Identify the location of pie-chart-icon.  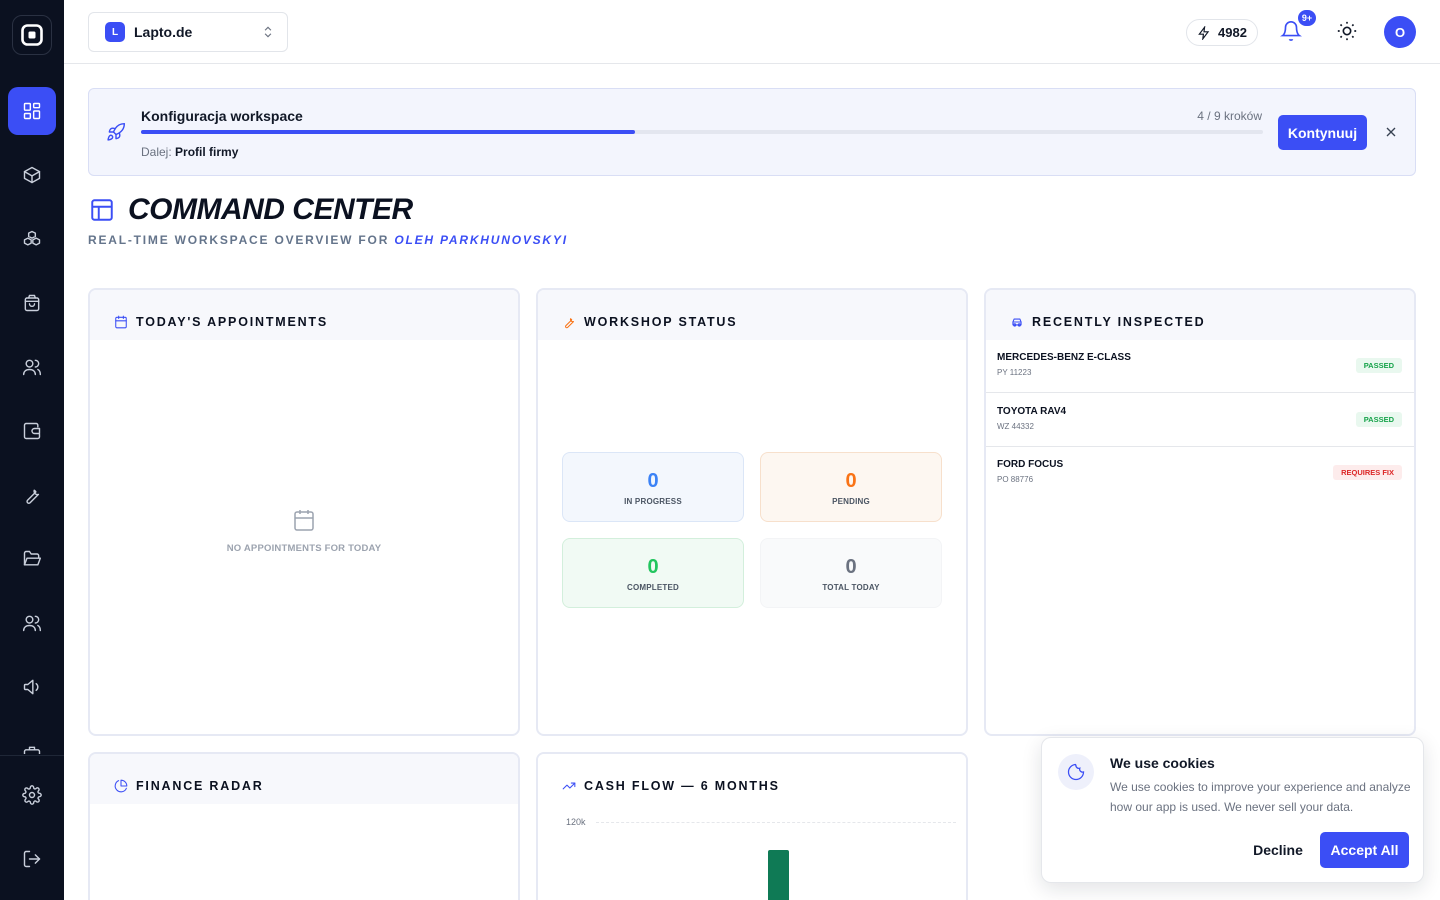
(121, 786).